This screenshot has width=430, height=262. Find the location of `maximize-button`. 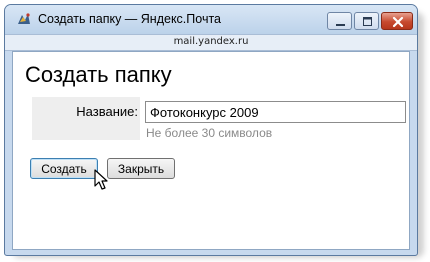

maximize-button is located at coordinates (366, 21).